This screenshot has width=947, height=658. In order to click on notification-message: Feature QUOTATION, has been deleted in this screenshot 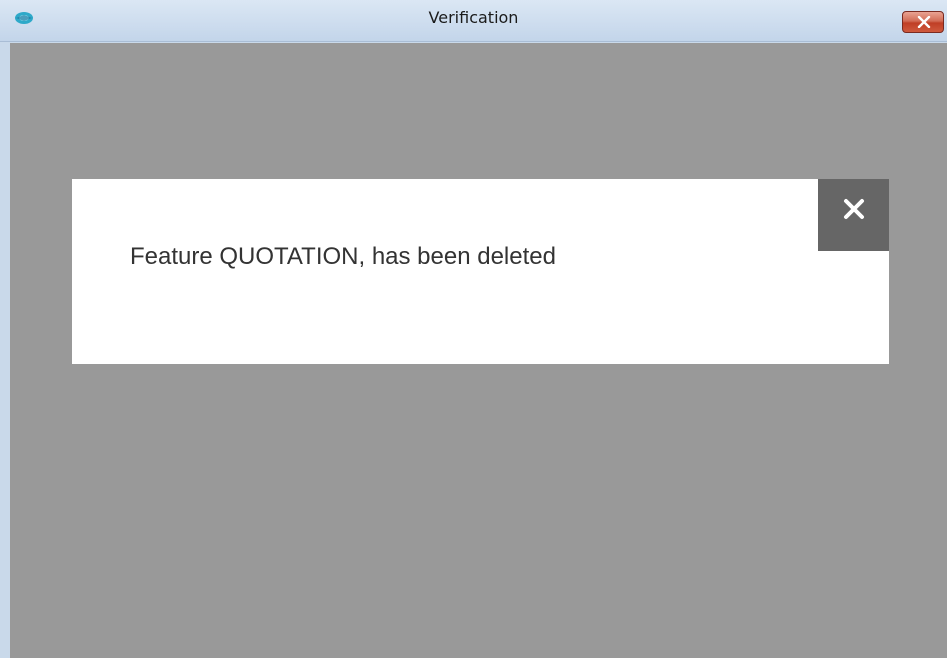, I will do `click(343, 256)`.